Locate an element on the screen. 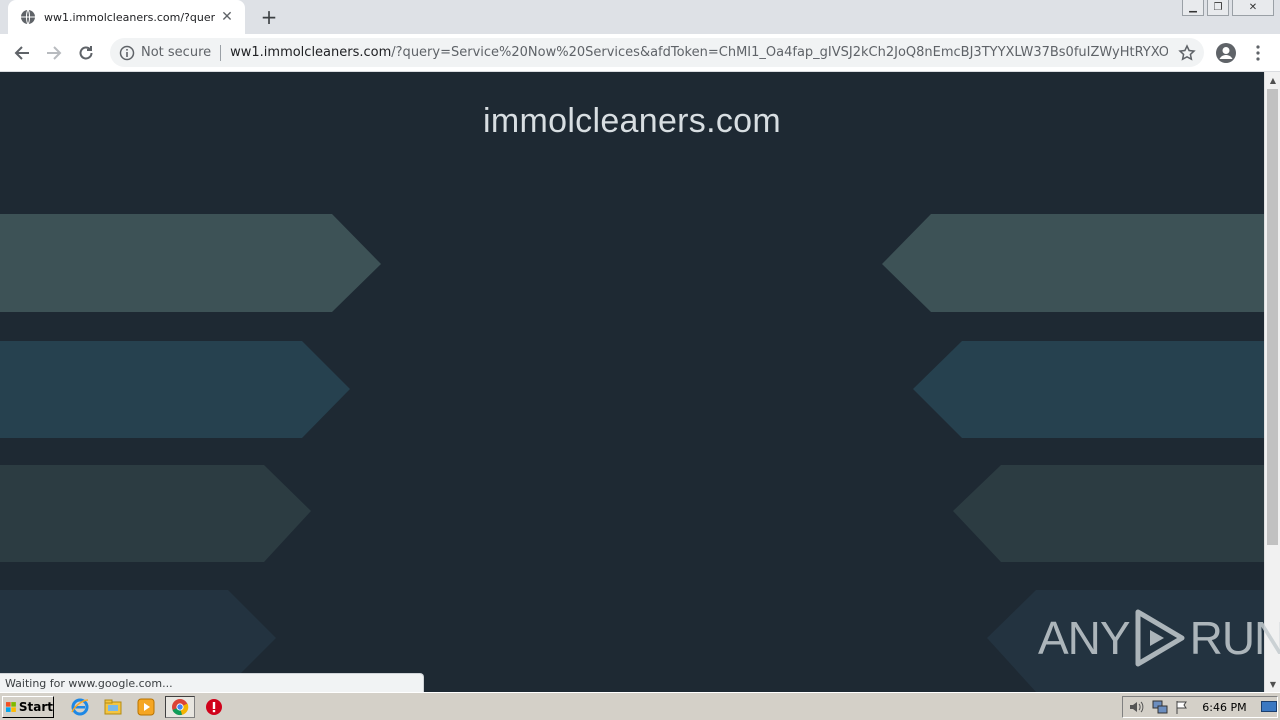 This screenshot has width=1280, height=720. windows-logo-icon is located at coordinates (11, 707).